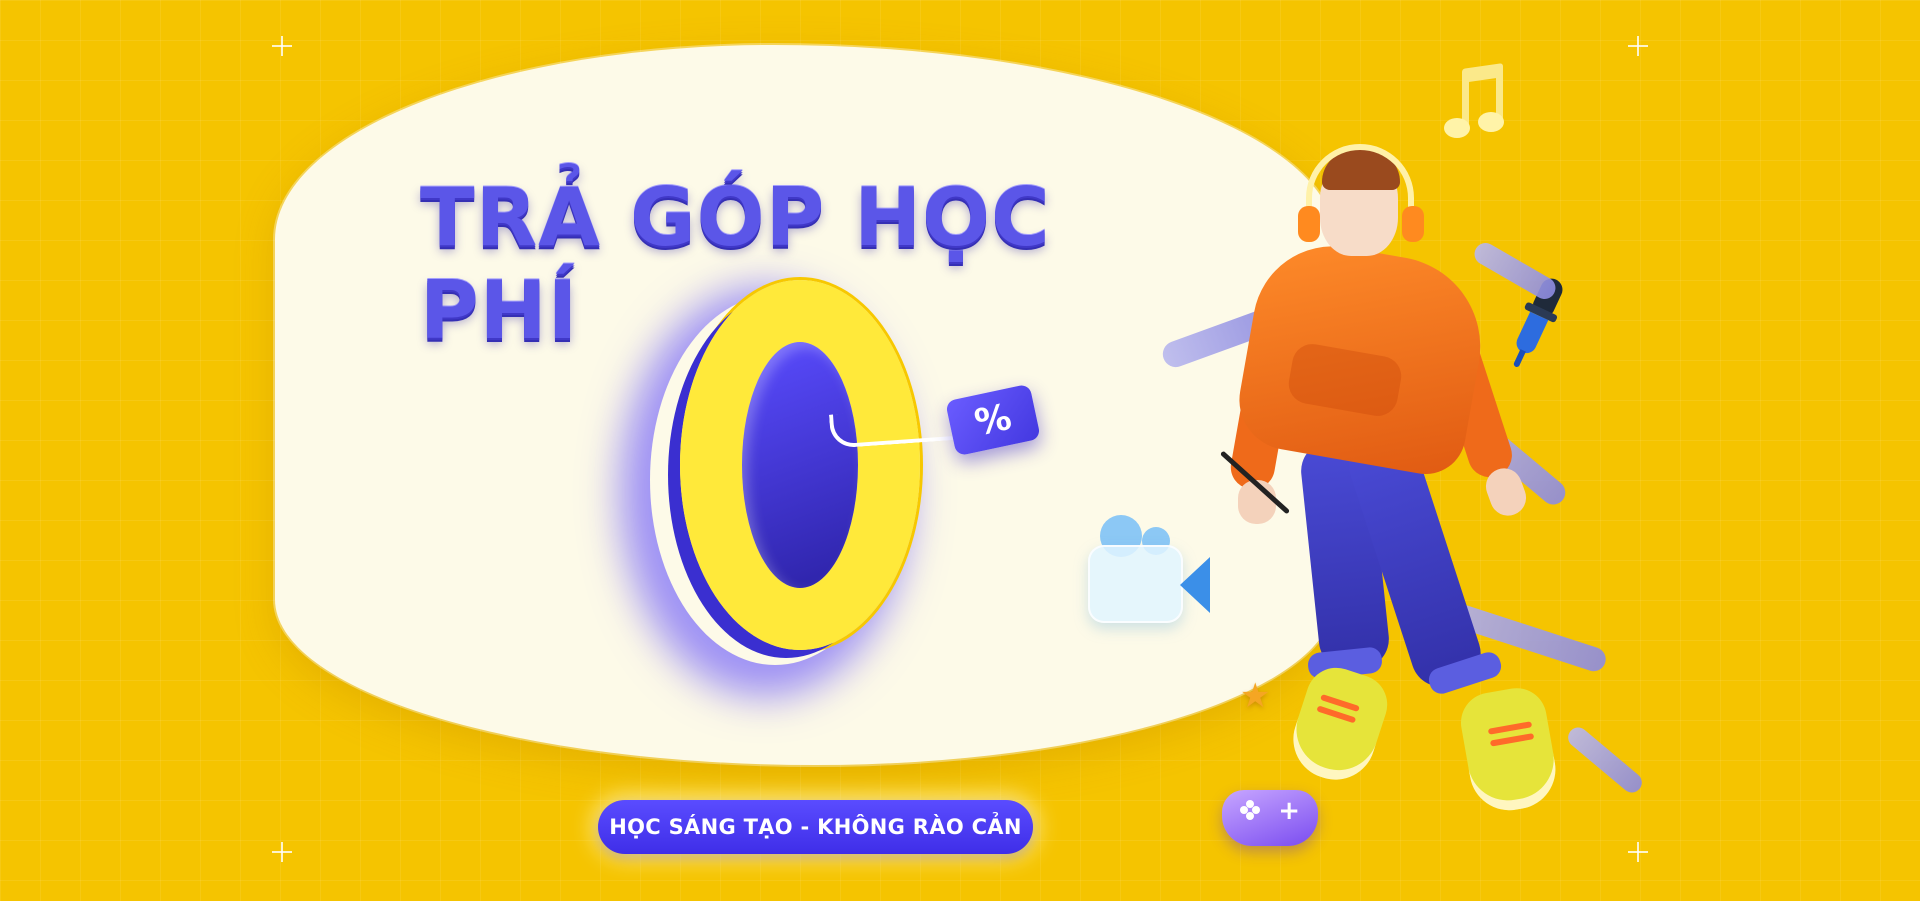  What do you see at coordinates (1270, 818) in the screenshot?
I see `gamepad-icon` at bounding box center [1270, 818].